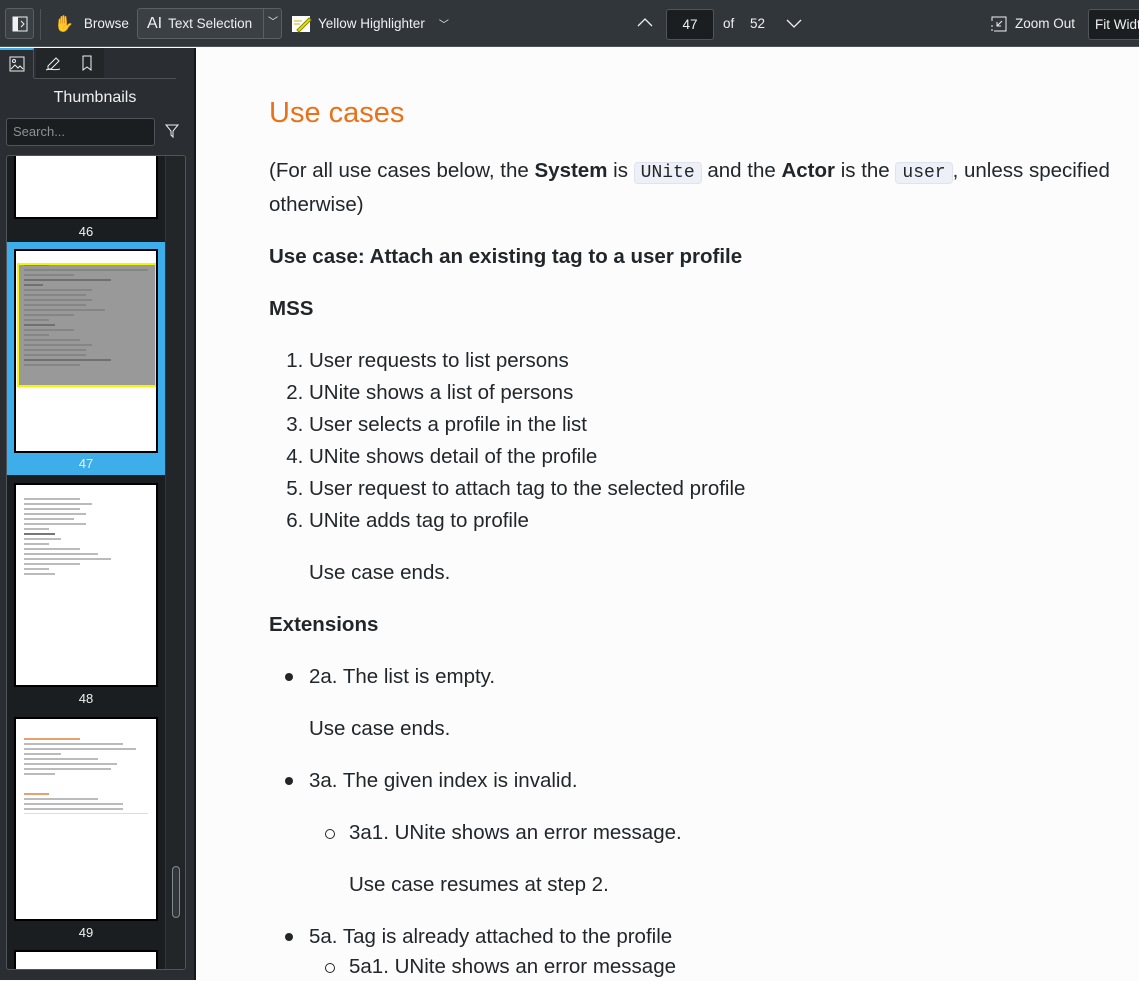  Describe the element at coordinates (175, 562) in the screenshot. I see `scrollbar` at that location.